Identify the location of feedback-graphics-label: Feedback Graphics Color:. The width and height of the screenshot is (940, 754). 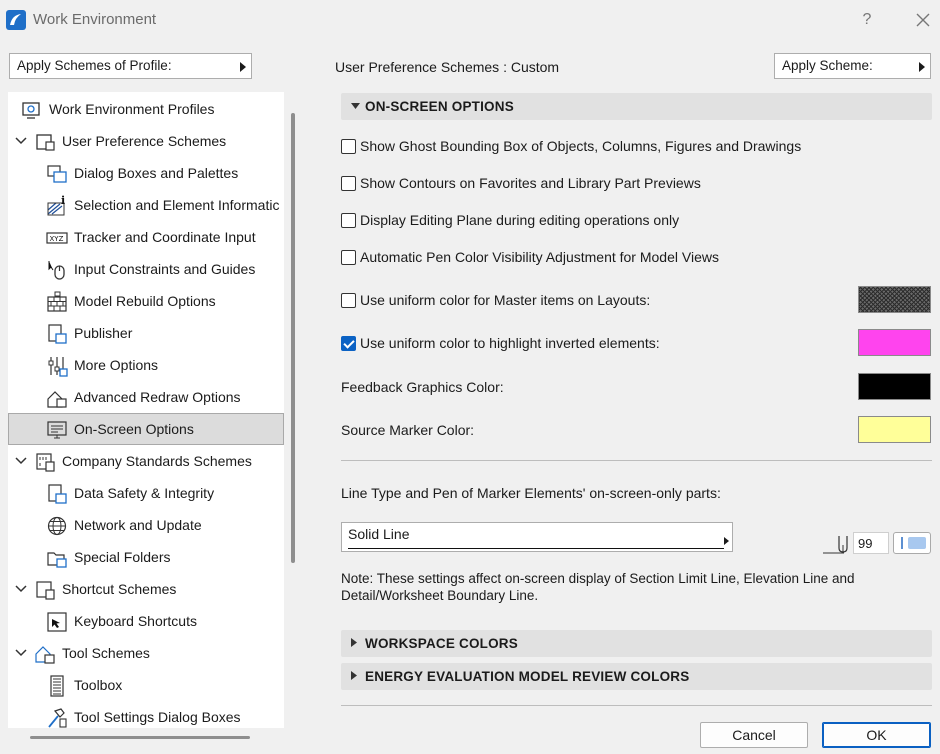
(422, 387).